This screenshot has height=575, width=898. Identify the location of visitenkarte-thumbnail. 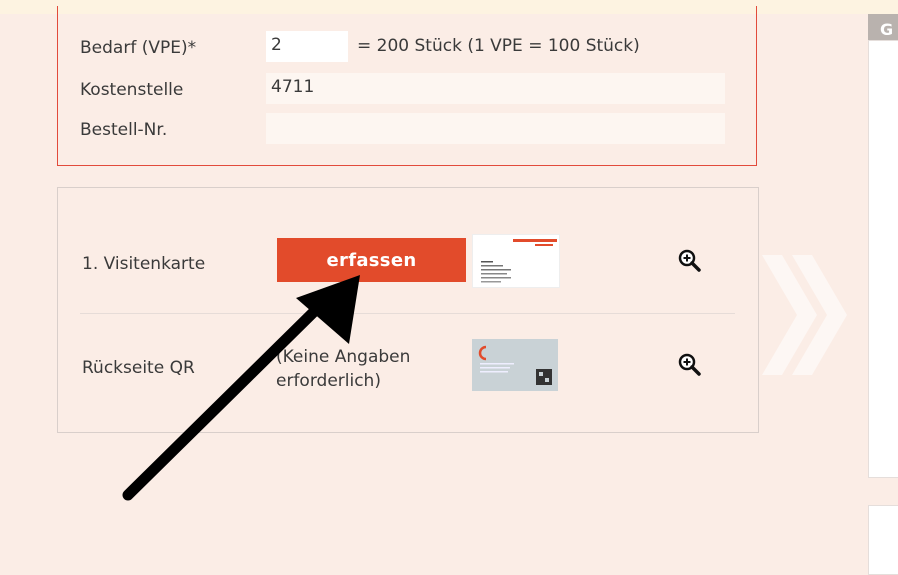
(516, 261).